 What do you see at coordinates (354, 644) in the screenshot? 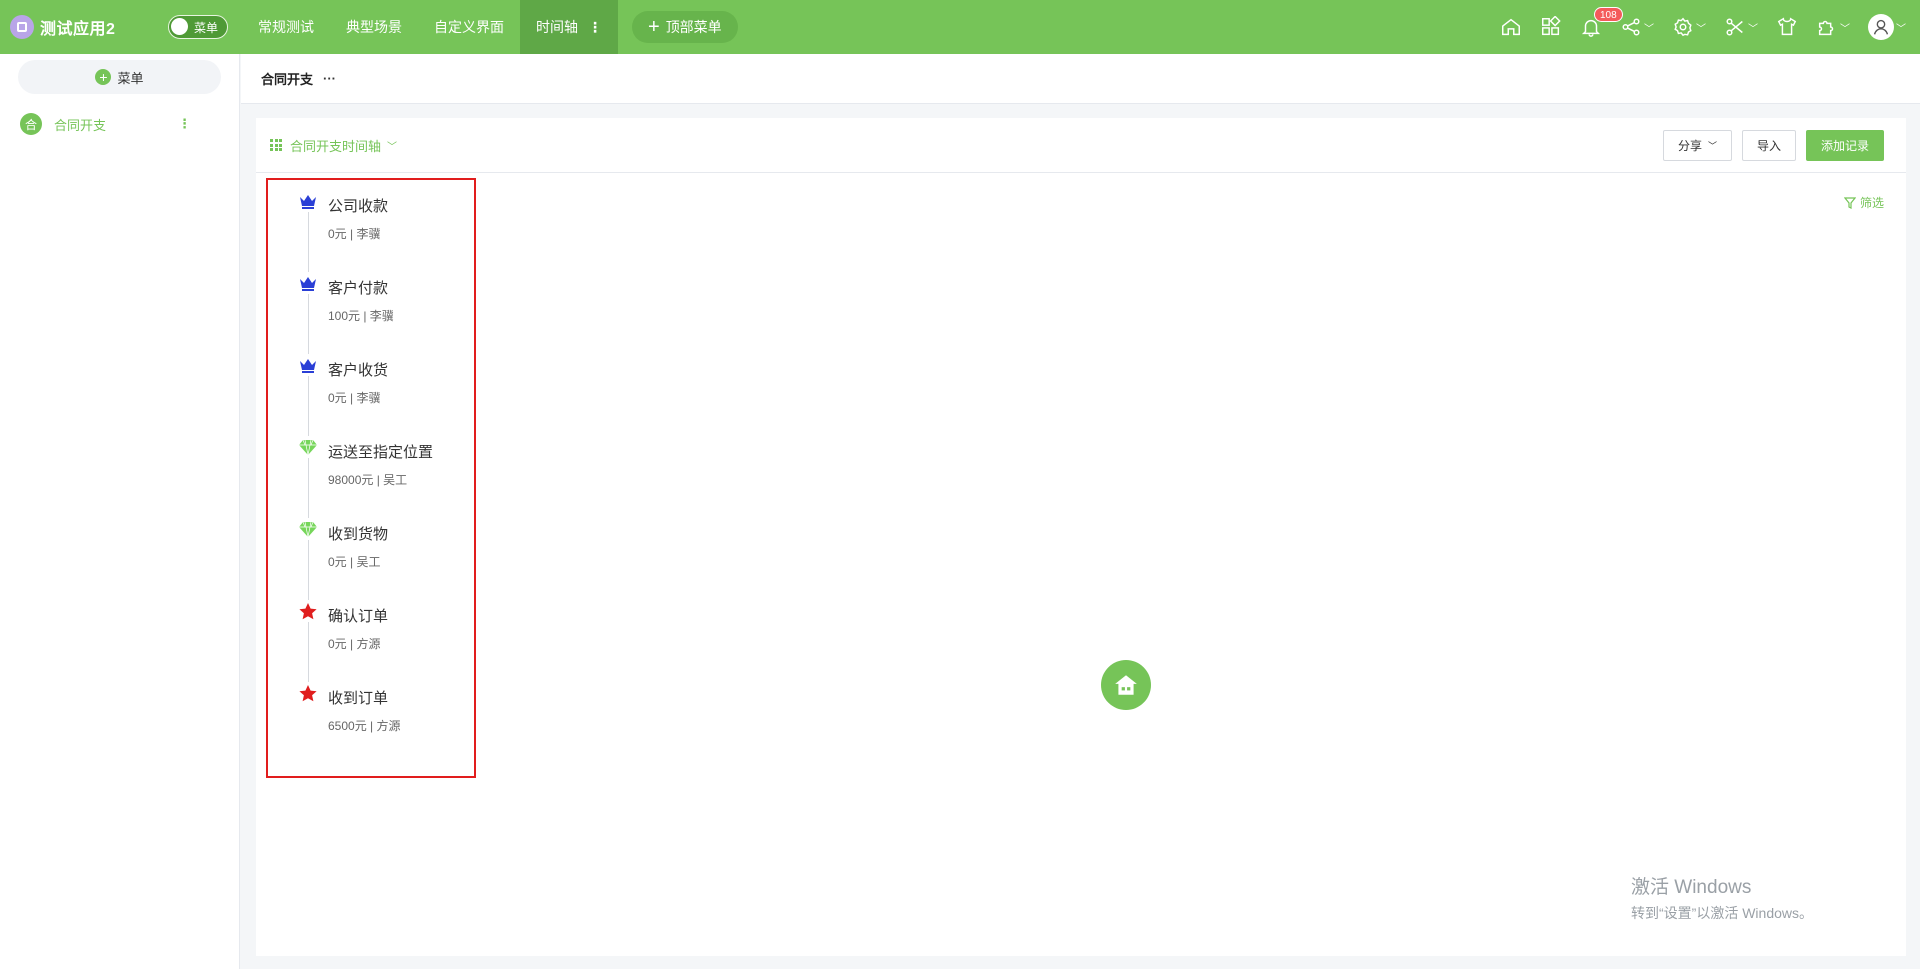
I see `timeline-item-subtitle: 0元 | 方源` at bounding box center [354, 644].